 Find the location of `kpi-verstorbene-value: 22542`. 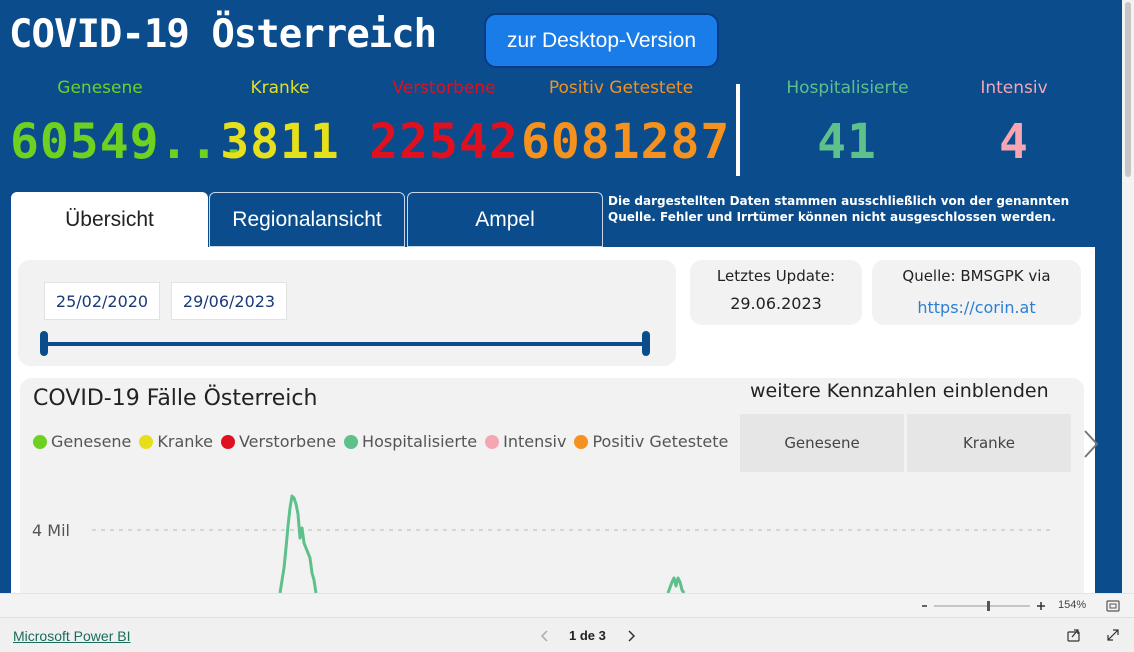

kpi-verstorbene-value: 22542 is located at coordinates (444, 142).